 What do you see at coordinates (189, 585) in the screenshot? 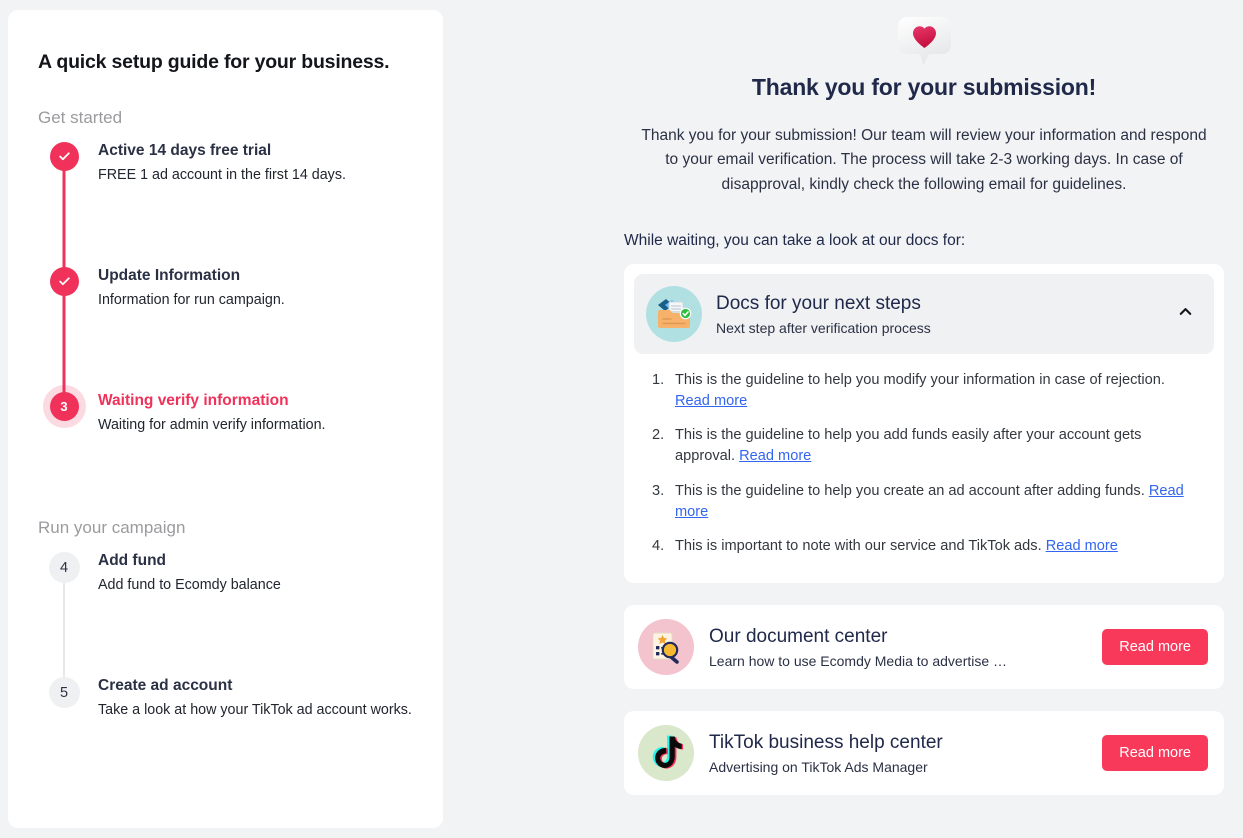
I see `step-description: Add fund to Ecomdy balance` at bounding box center [189, 585].